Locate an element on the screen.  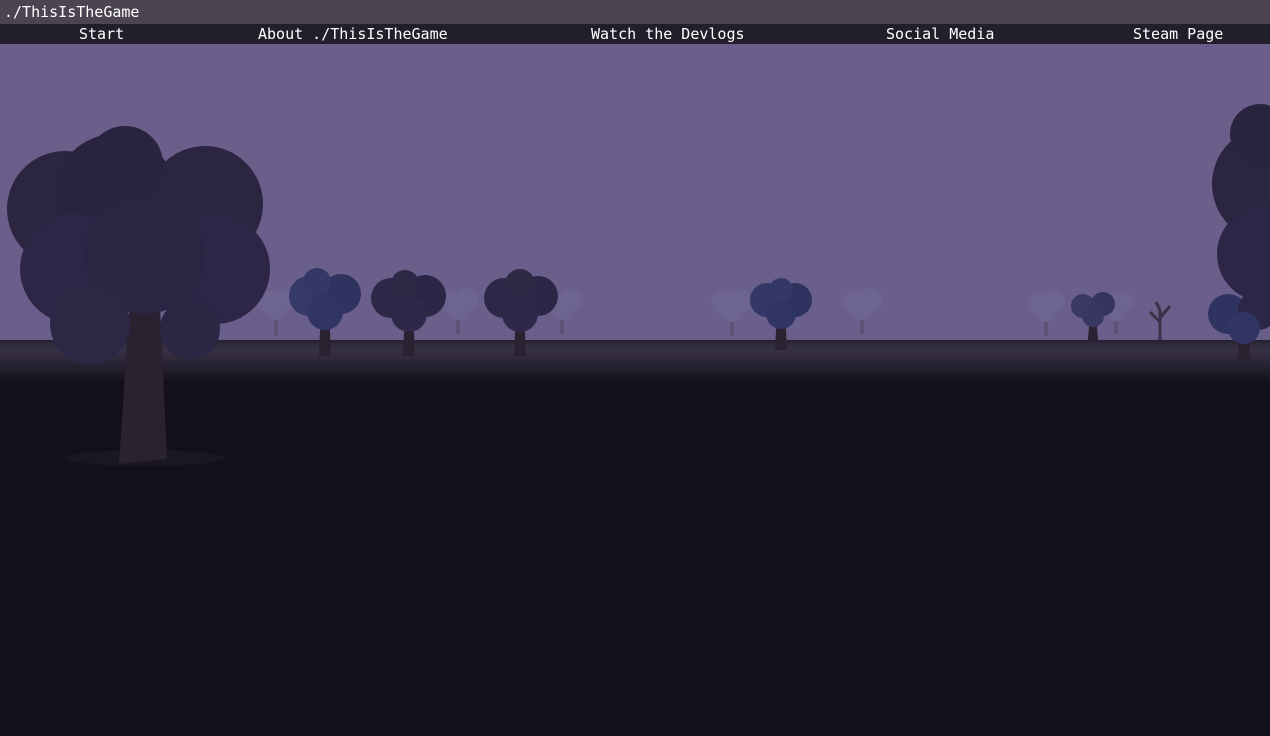
window-title: ./ThisIsTheGame is located at coordinates (72, 12).